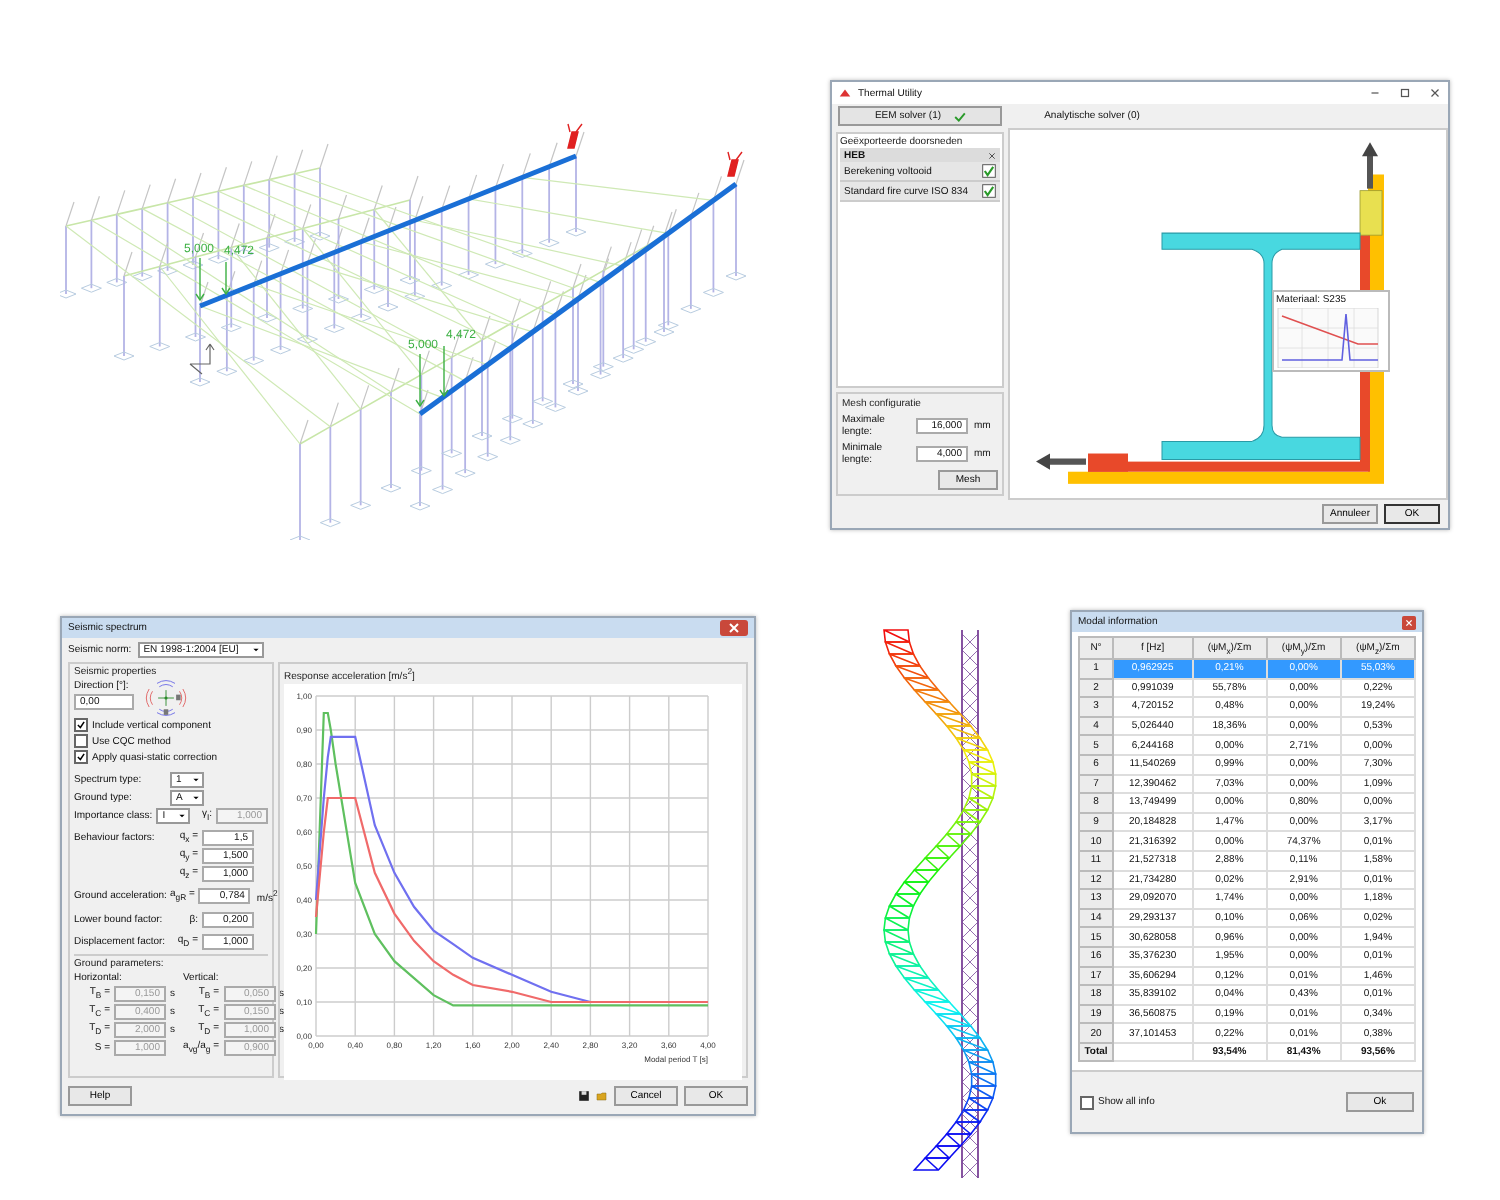 The width and height of the screenshot is (1500, 1200). What do you see at coordinates (845, 93) in the screenshot?
I see `app-logo-icon` at bounding box center [845, 93].